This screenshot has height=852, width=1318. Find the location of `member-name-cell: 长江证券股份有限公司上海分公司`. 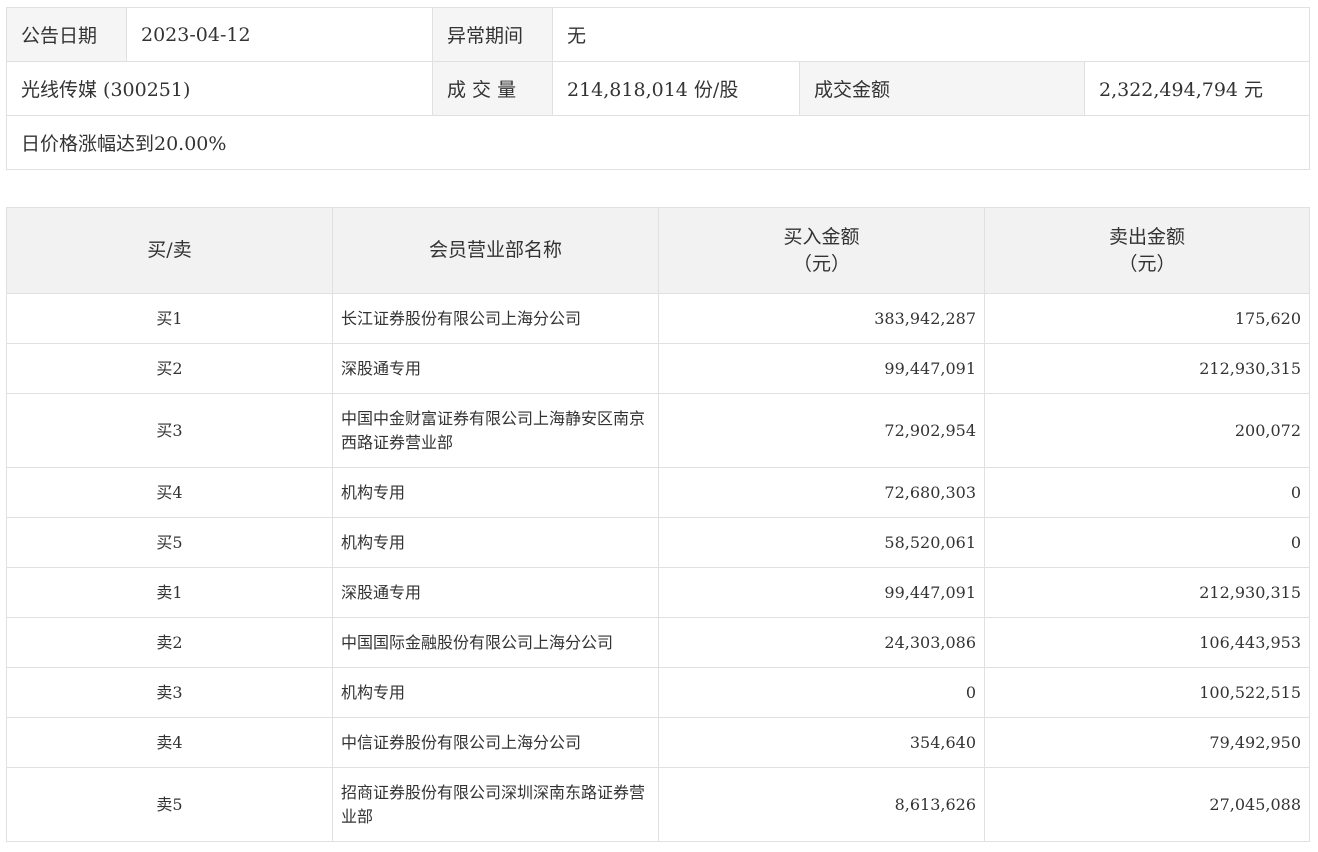

member-name-cell: 长江证券股份有限公司上海分公司 is located at coordinates (495, 318).